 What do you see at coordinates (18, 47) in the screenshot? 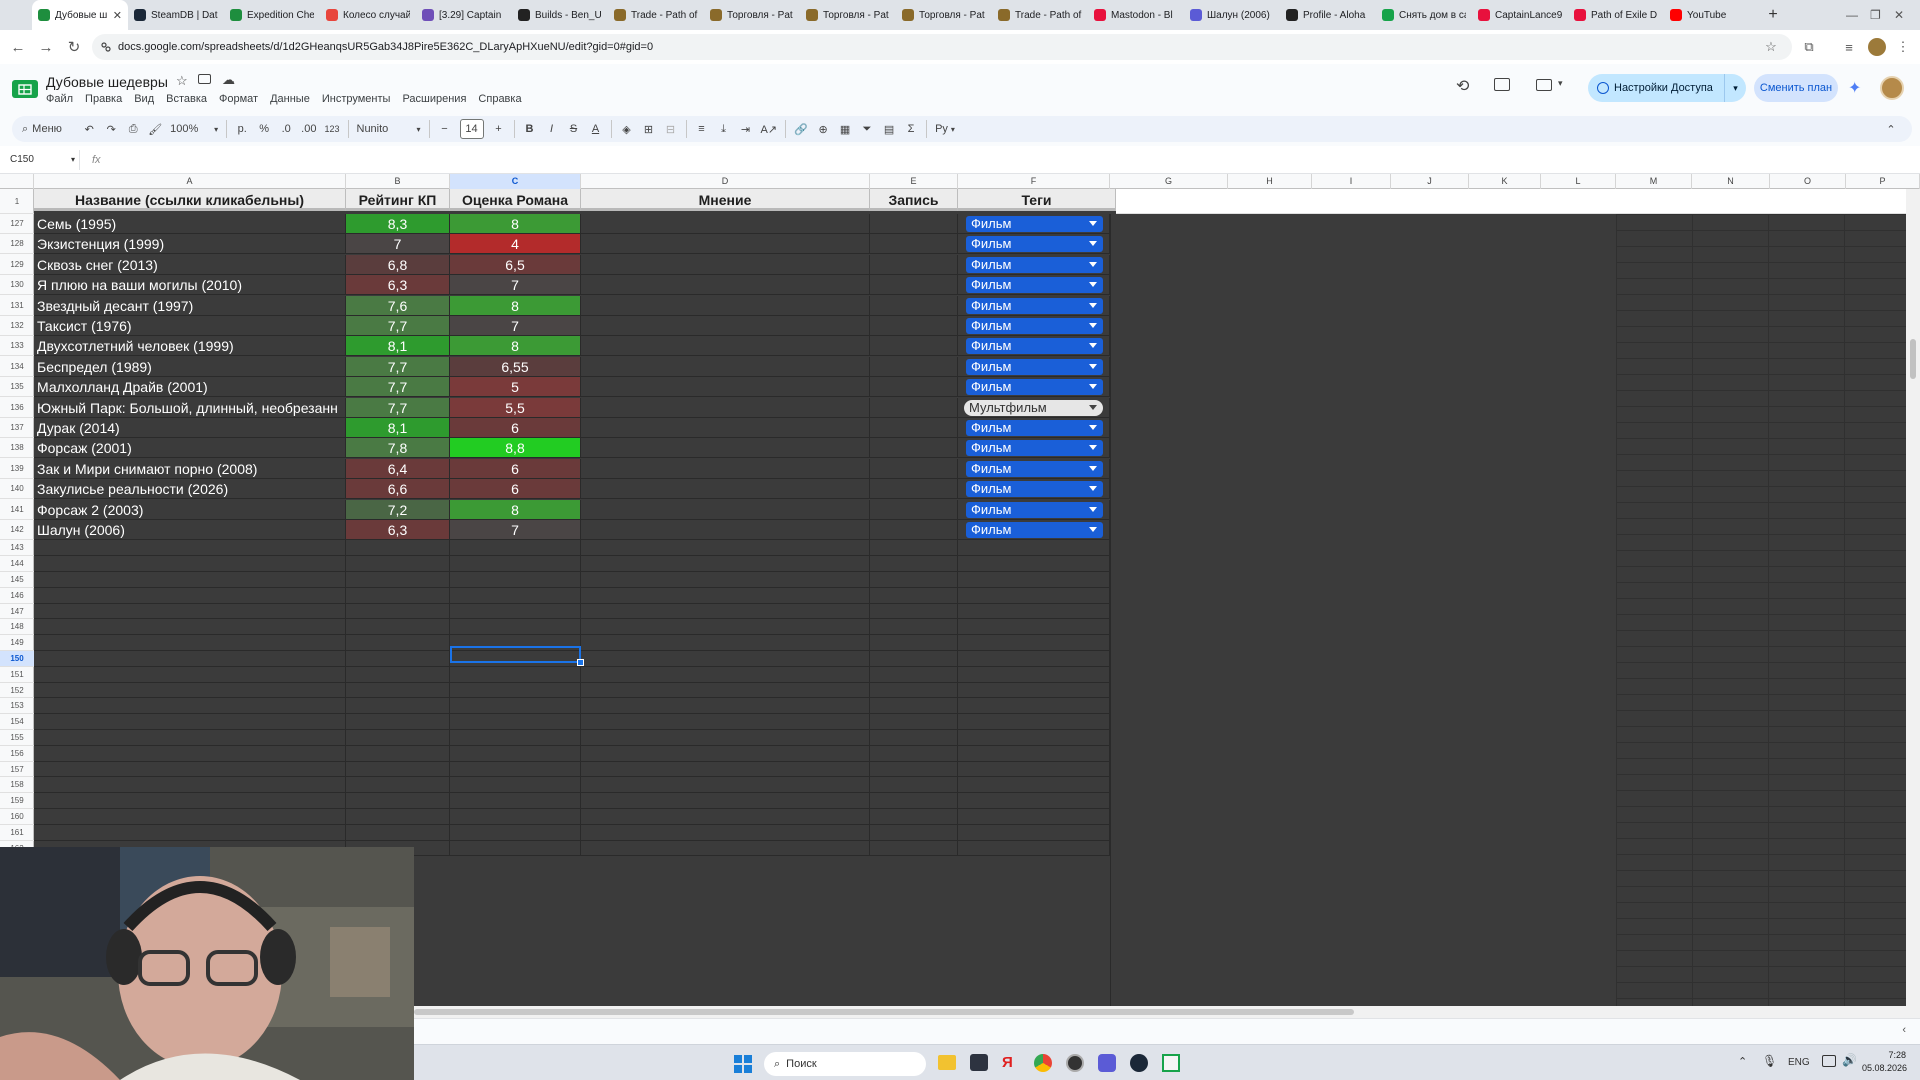
I see `back-icon: ←` at bounding box center [18, 47].